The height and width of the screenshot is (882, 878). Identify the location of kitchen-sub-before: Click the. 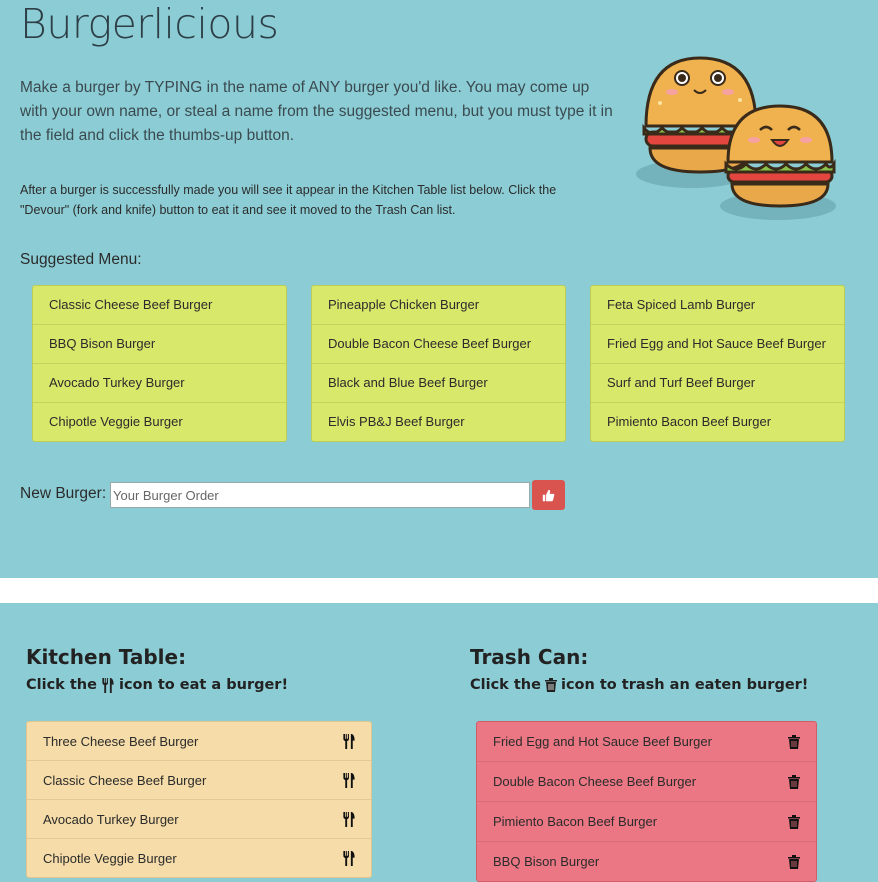
(61, 685).